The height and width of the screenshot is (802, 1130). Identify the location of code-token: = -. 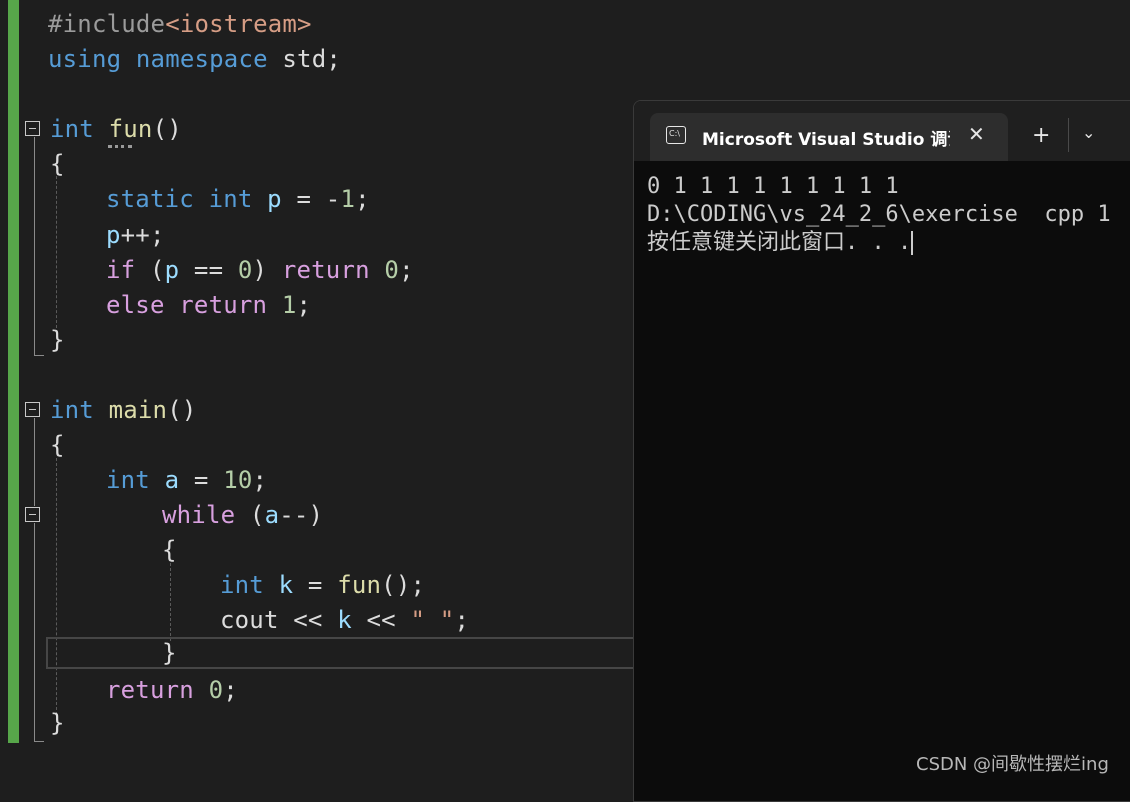
(311, 199).